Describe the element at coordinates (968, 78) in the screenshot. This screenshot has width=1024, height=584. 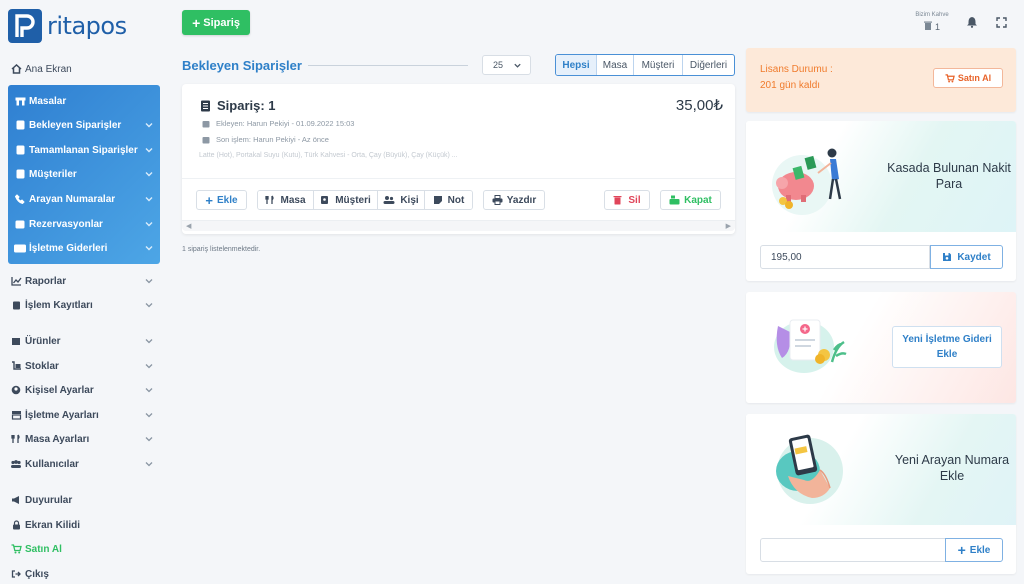
I see `buy-license-button: Satın Al` at that location.